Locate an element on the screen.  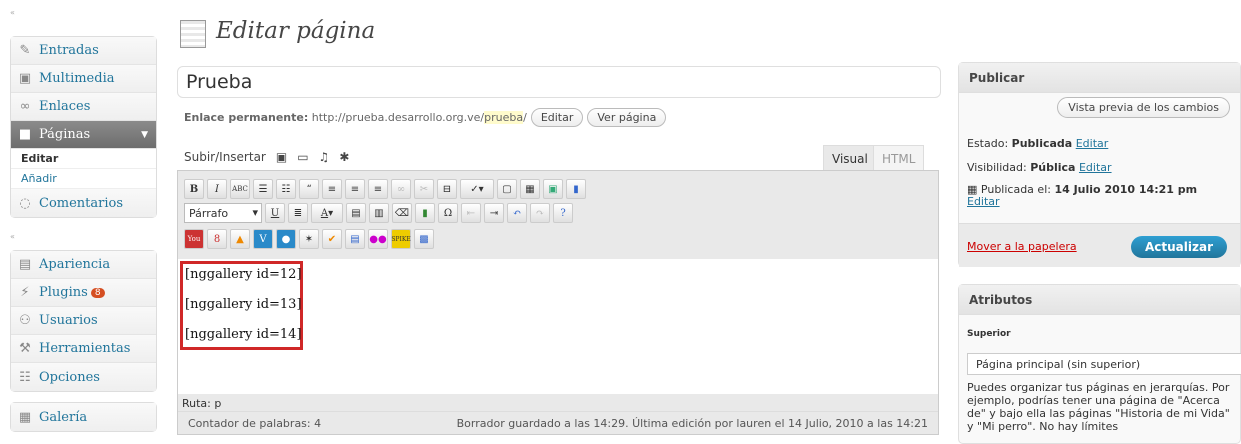
post-title-input: Prueba is located at coordinates (559, 82).